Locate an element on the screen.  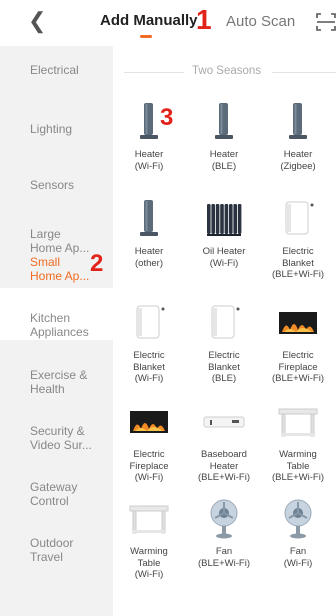
section-header: Two Seasons is located at coordinates (228, 72).